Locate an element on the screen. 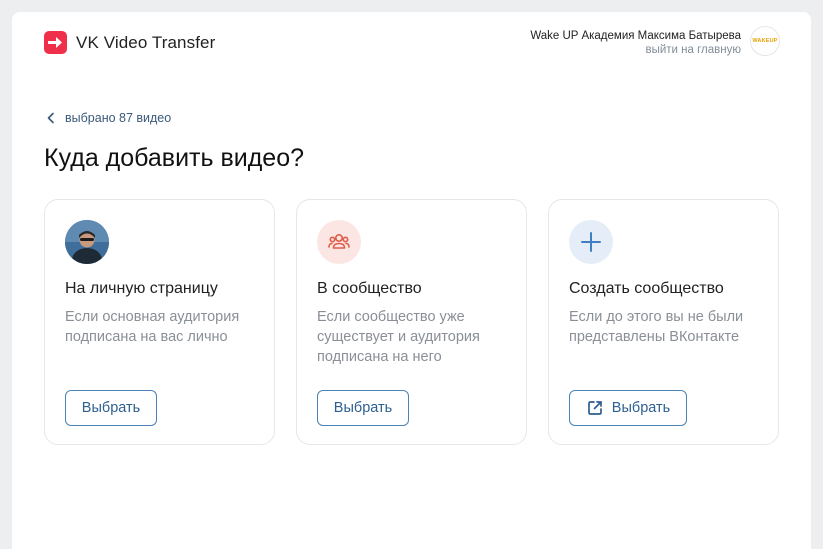 The height and width of the screenshot is (549, 823). app-logo-icon is located at coordinates (55, 42).